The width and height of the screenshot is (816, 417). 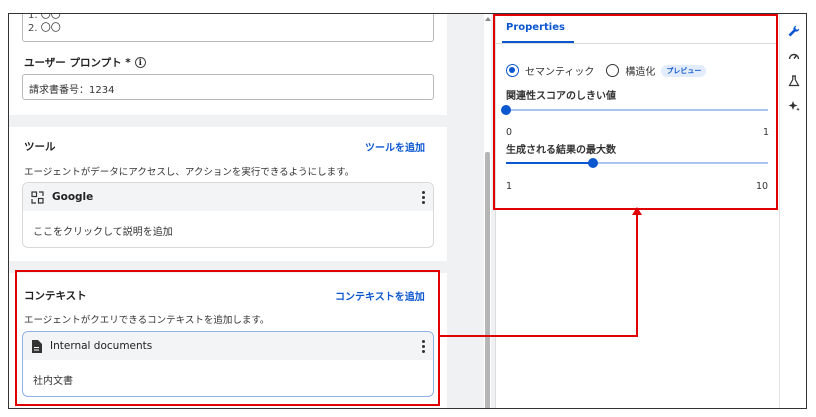 I want to click on user-prompt-label: ユーザー プロンプト * i, so click(x=85, y=62).